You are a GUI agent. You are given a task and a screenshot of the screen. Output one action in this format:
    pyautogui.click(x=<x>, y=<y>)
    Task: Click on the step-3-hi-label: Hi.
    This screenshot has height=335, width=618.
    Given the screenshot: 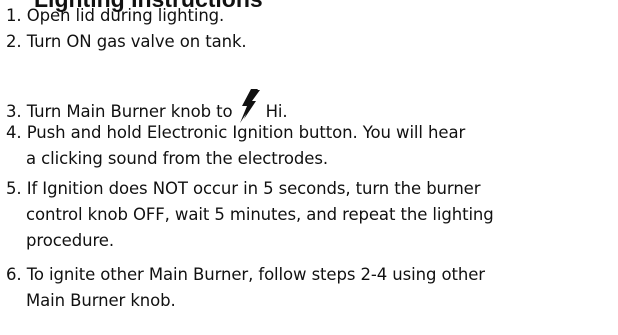 What is the action you would take?
    pyautogui.click(x=276, y=111)
    